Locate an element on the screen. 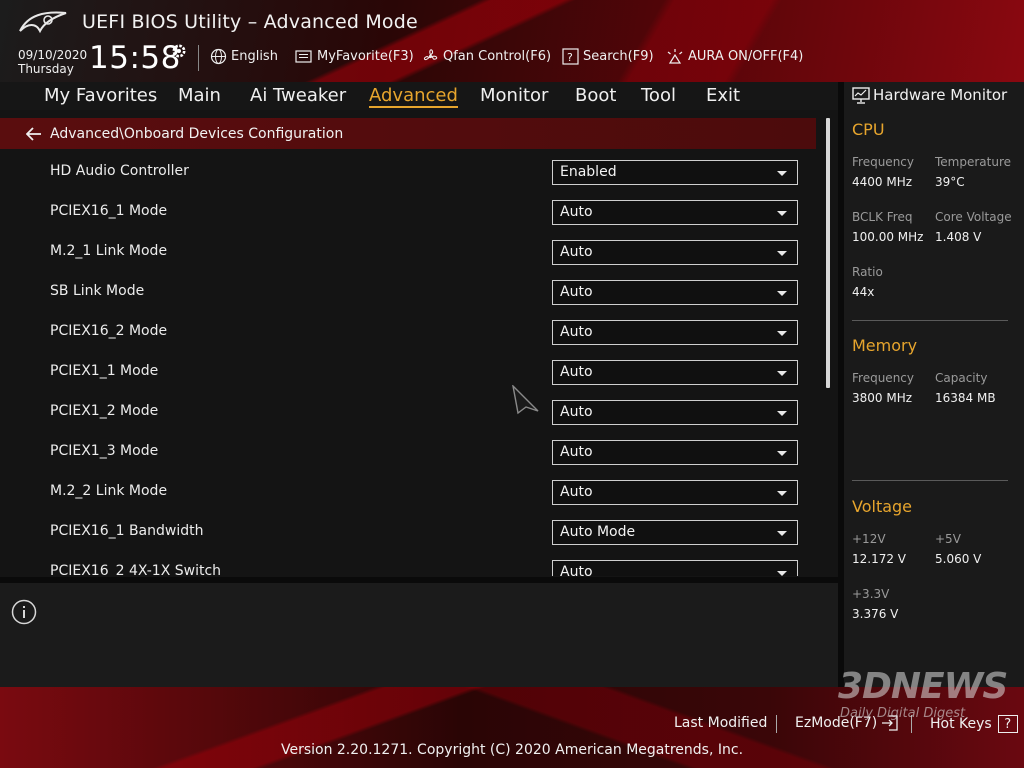  setting-label: PCIEX1_3 Mode is located at coordinates (104, 451).